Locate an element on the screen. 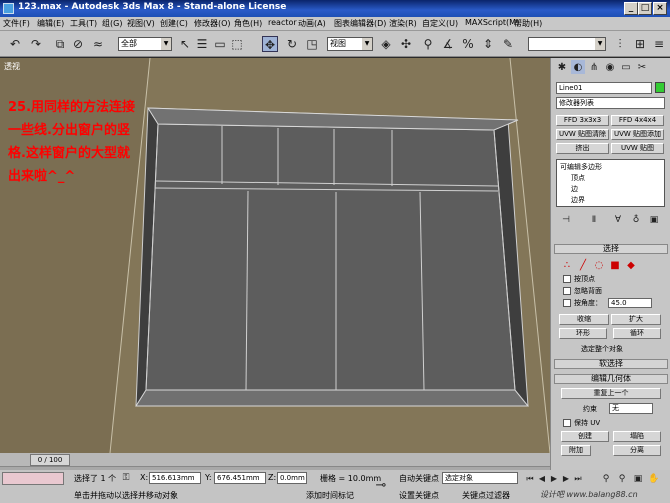 This screenshot has height=503, width=670. display-tab-icon: ▭ is located at coordinates (626, 67).